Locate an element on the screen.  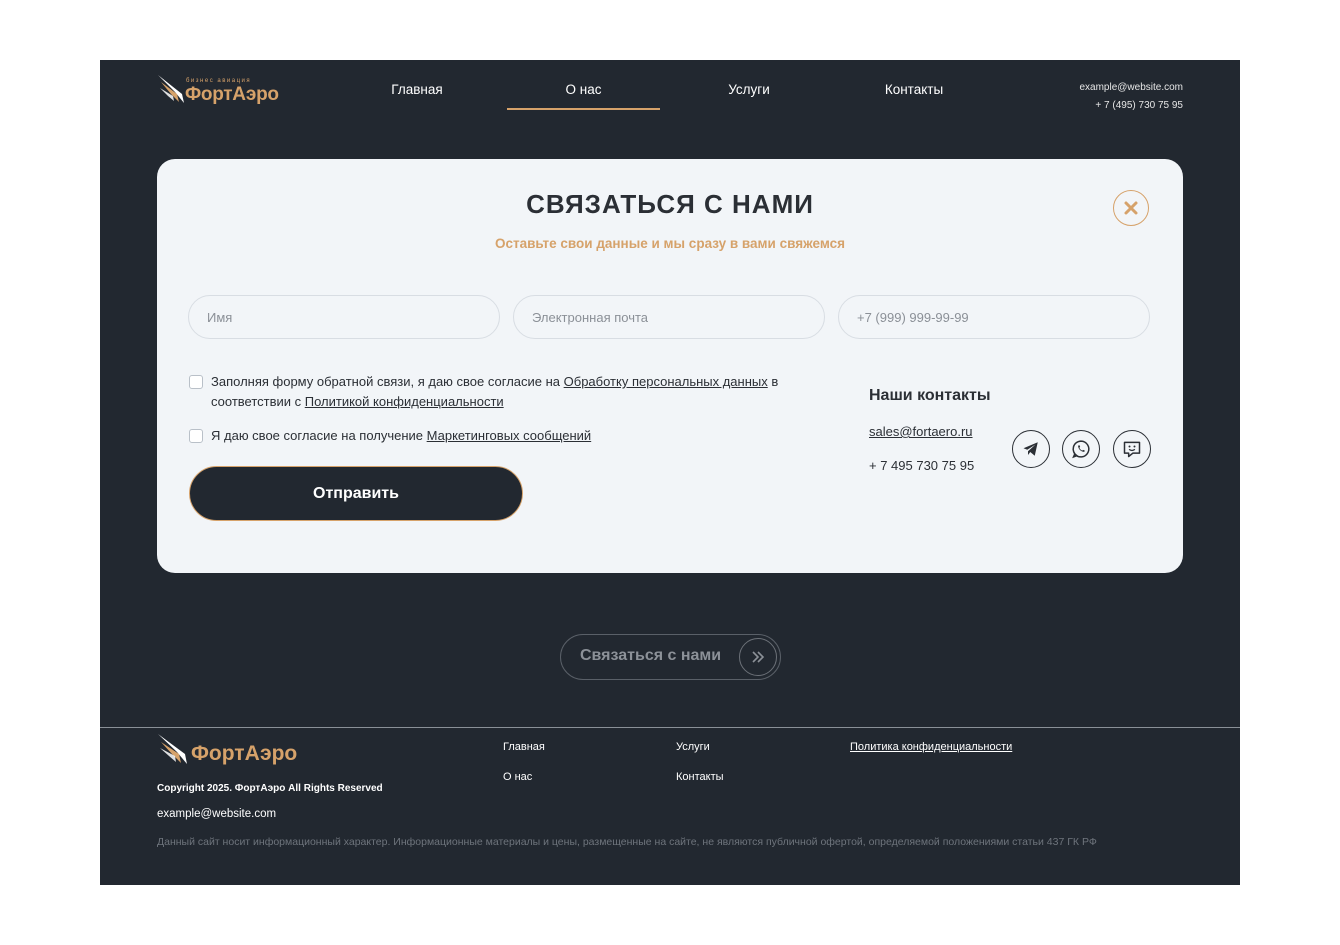
phone-field is located at coordinates (994, 317).